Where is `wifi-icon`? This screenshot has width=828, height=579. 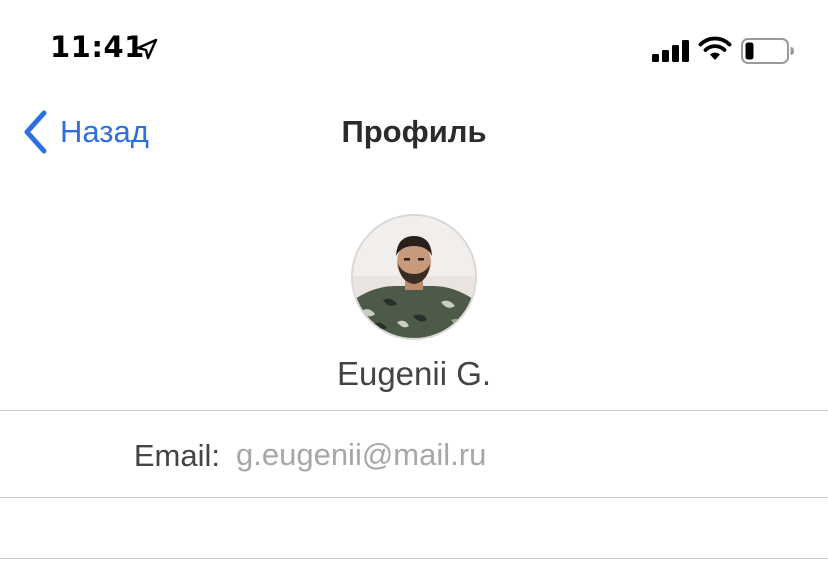 wifi-icon is located at coordinates (715, 48).